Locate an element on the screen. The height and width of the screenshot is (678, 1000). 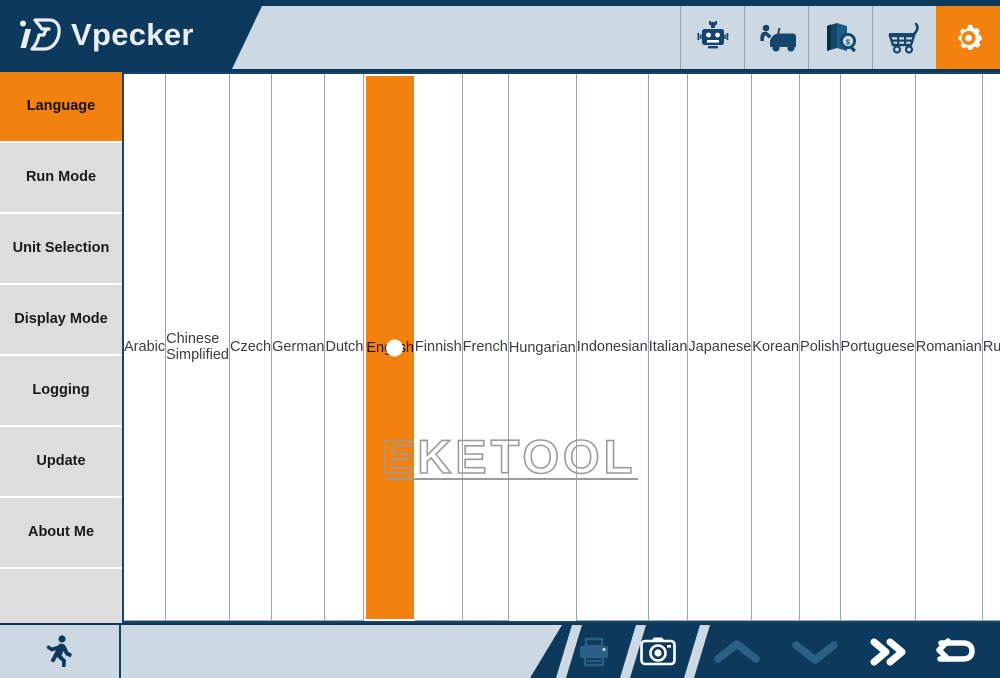
printer-icon is located at coordinates (594, 651).